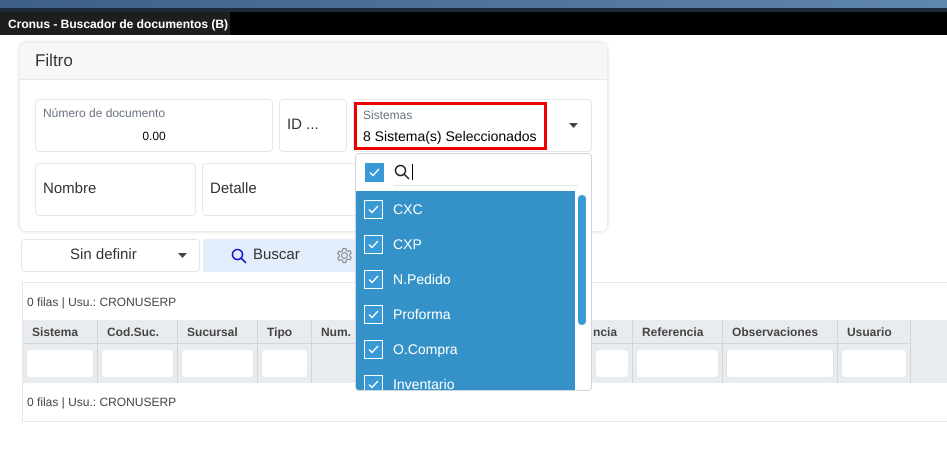 Image resolution: width=947 pixels, height=461 pixels. Describe the element at coordinates (118, 24) in the screenshot. I see `window-title: Cronus - Buscador de documentos (B)` at that location.